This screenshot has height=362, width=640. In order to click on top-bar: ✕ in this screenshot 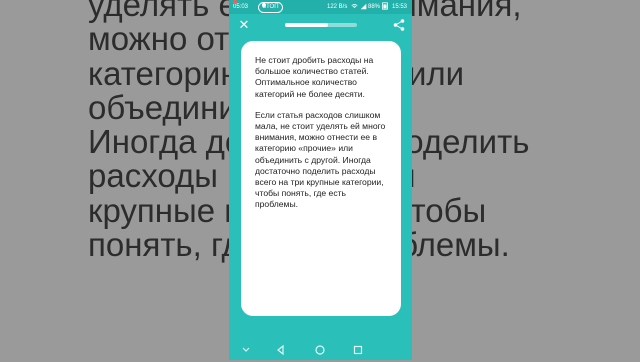, I will do `click(320, 26)`.